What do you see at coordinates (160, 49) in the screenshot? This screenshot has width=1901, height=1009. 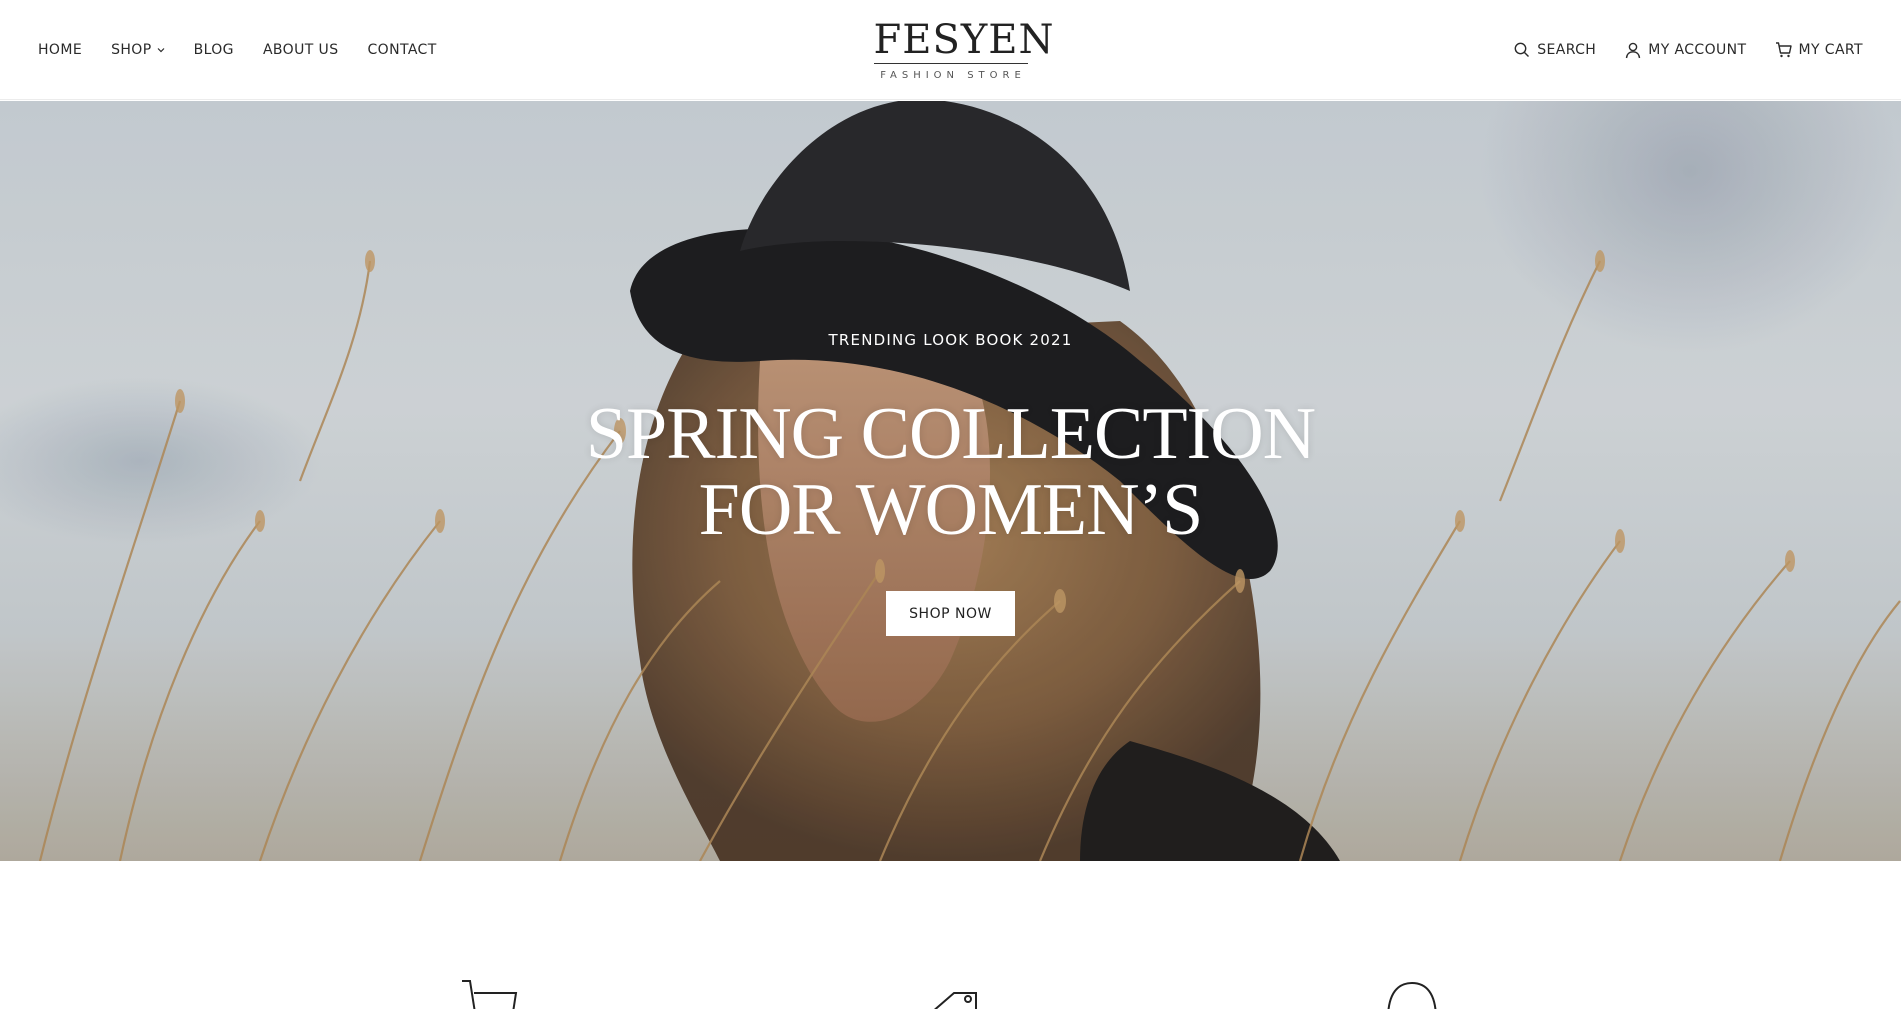 I see `chevron-down-icon` at bounding box center [160, 49].